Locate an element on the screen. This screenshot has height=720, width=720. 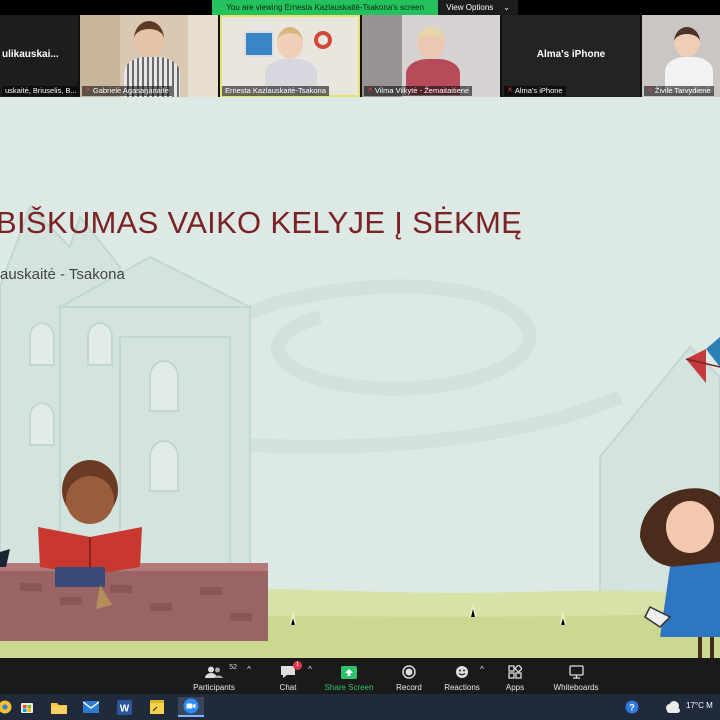
chrome-icon is located at coordinates (8, 707).